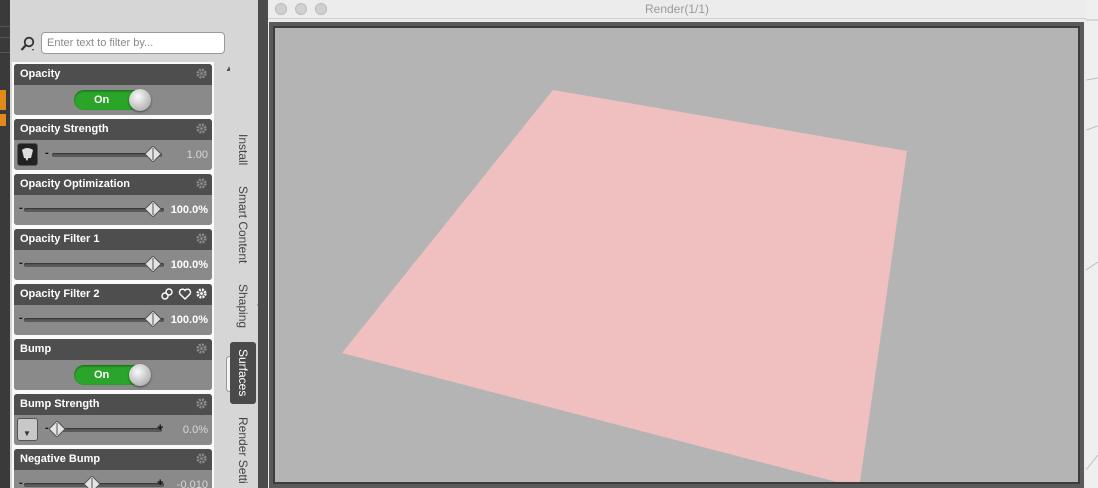 The width and height of the screenshot is (1098, 488). Describe the element at coordinates (40, 74) in the screenshot. I see `property-title: Opacity` at that location.